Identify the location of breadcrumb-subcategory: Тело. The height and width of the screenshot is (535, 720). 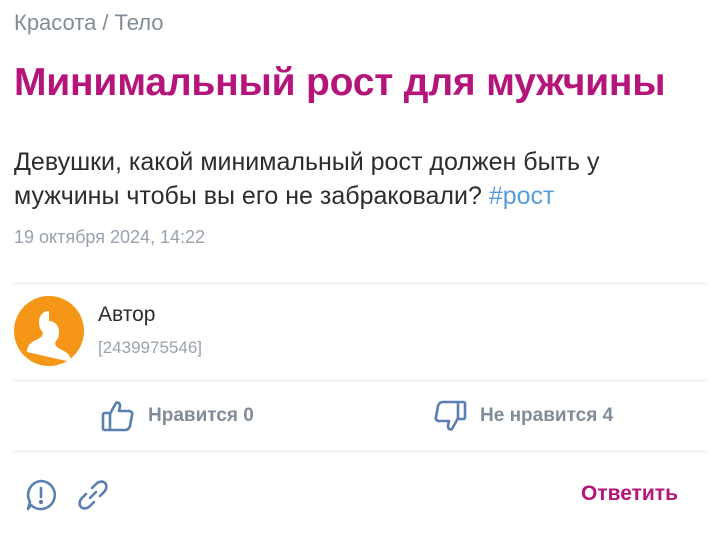
(138, 22).